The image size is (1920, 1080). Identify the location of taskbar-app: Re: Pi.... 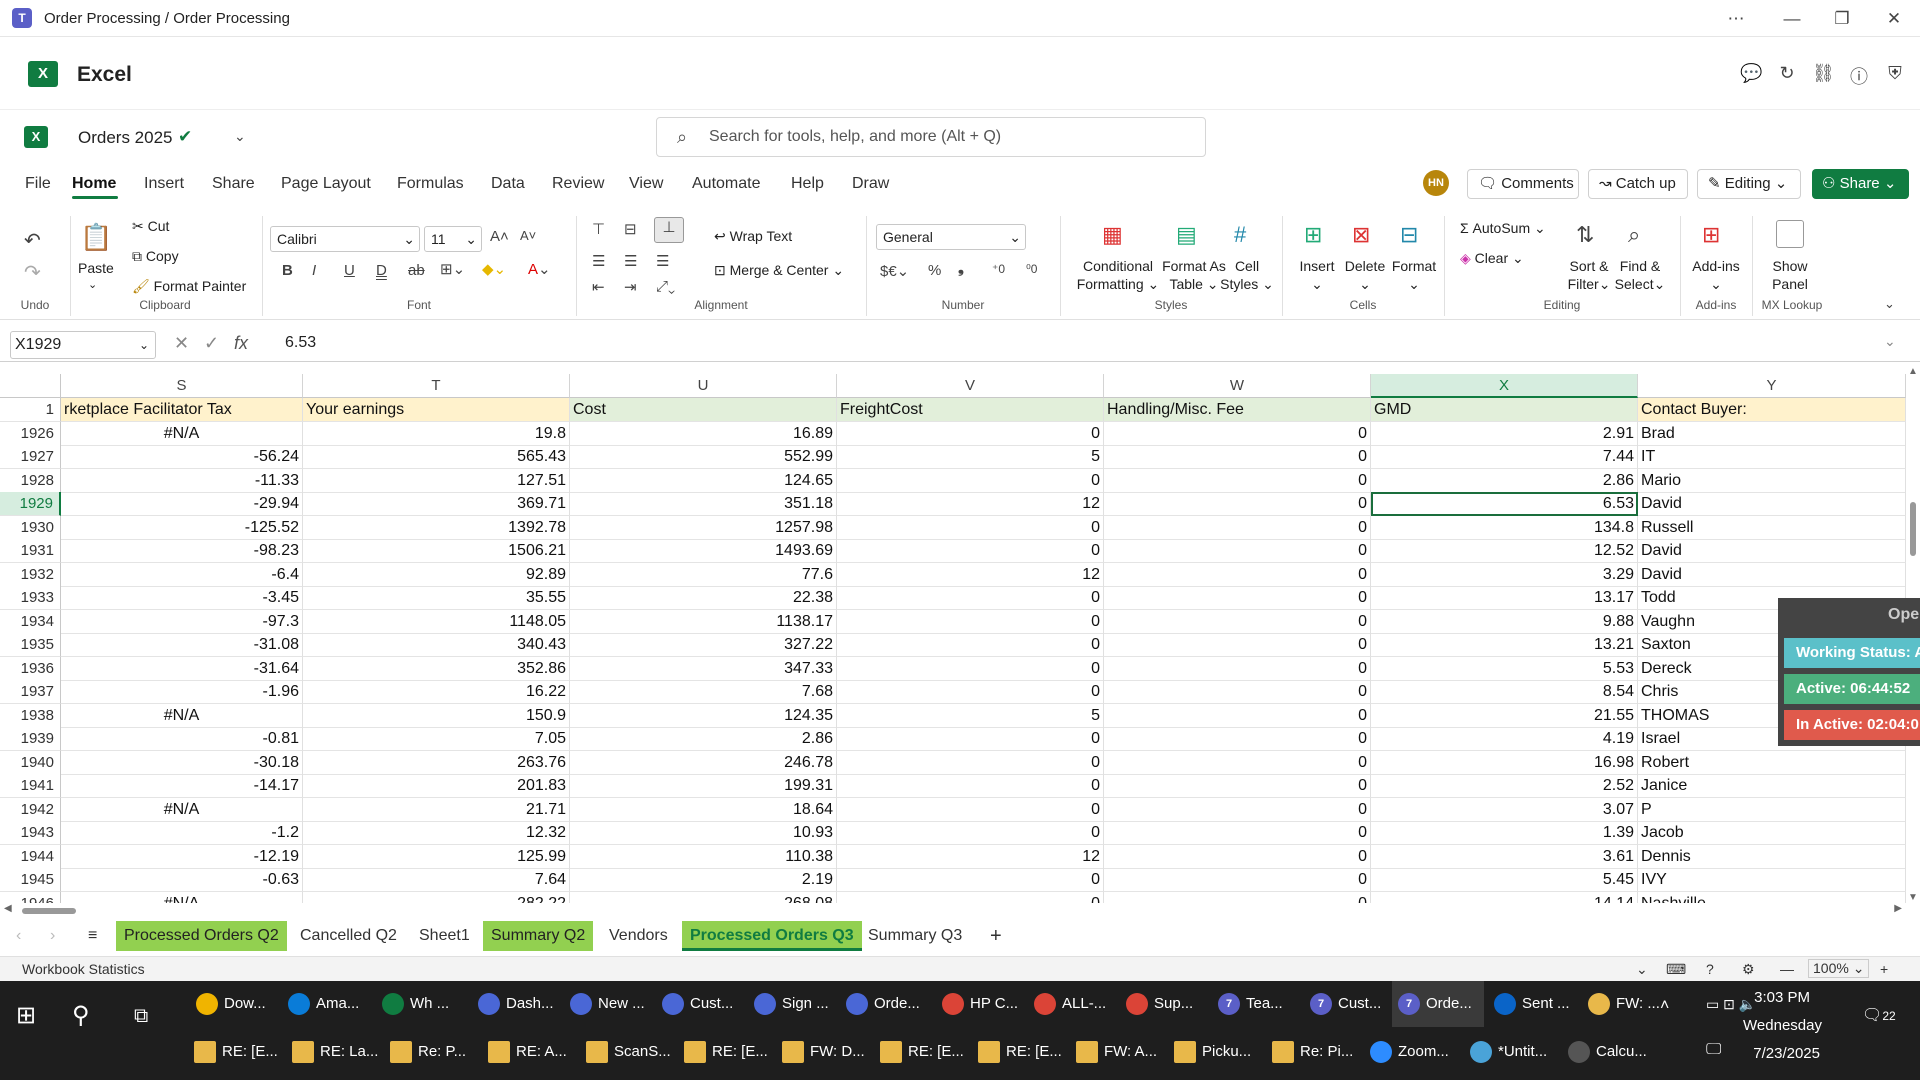
(1315, 1052).